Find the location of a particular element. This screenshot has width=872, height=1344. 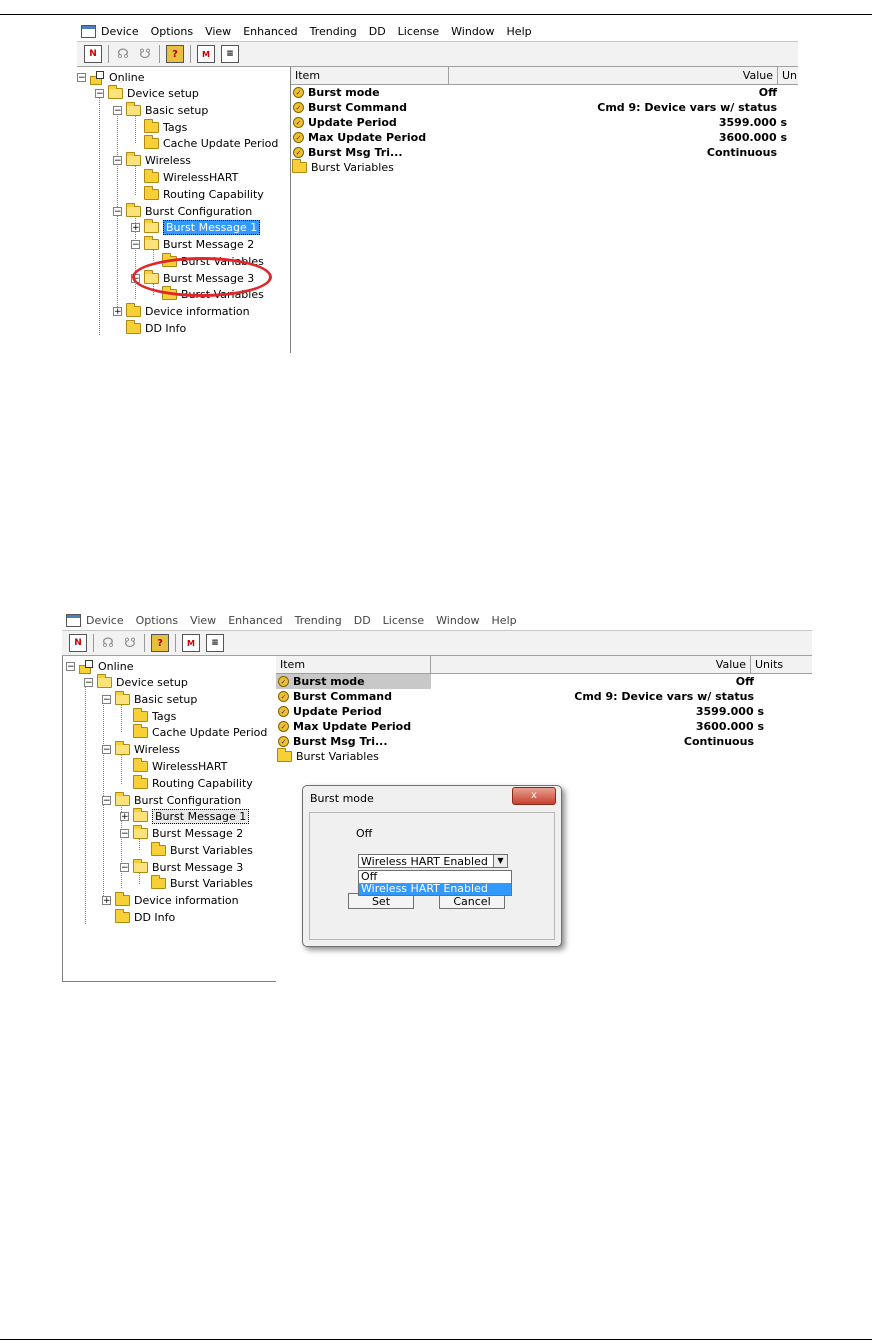

chevron-down-icon: ▼ is located at coordinates (500, 861).